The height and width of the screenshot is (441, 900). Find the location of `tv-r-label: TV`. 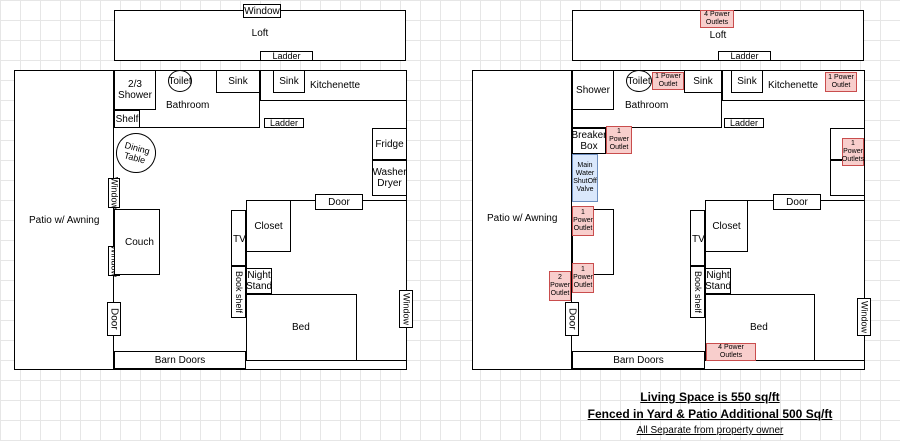

tv-r-label: TV is located at coordinates (698, 239).